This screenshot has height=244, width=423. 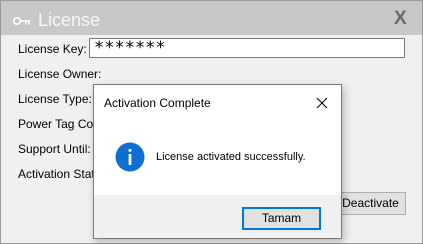 What do you see at coordinates (400, 19) in the screenshot?
I see `close-button: X` at bounding box center [400, 19].